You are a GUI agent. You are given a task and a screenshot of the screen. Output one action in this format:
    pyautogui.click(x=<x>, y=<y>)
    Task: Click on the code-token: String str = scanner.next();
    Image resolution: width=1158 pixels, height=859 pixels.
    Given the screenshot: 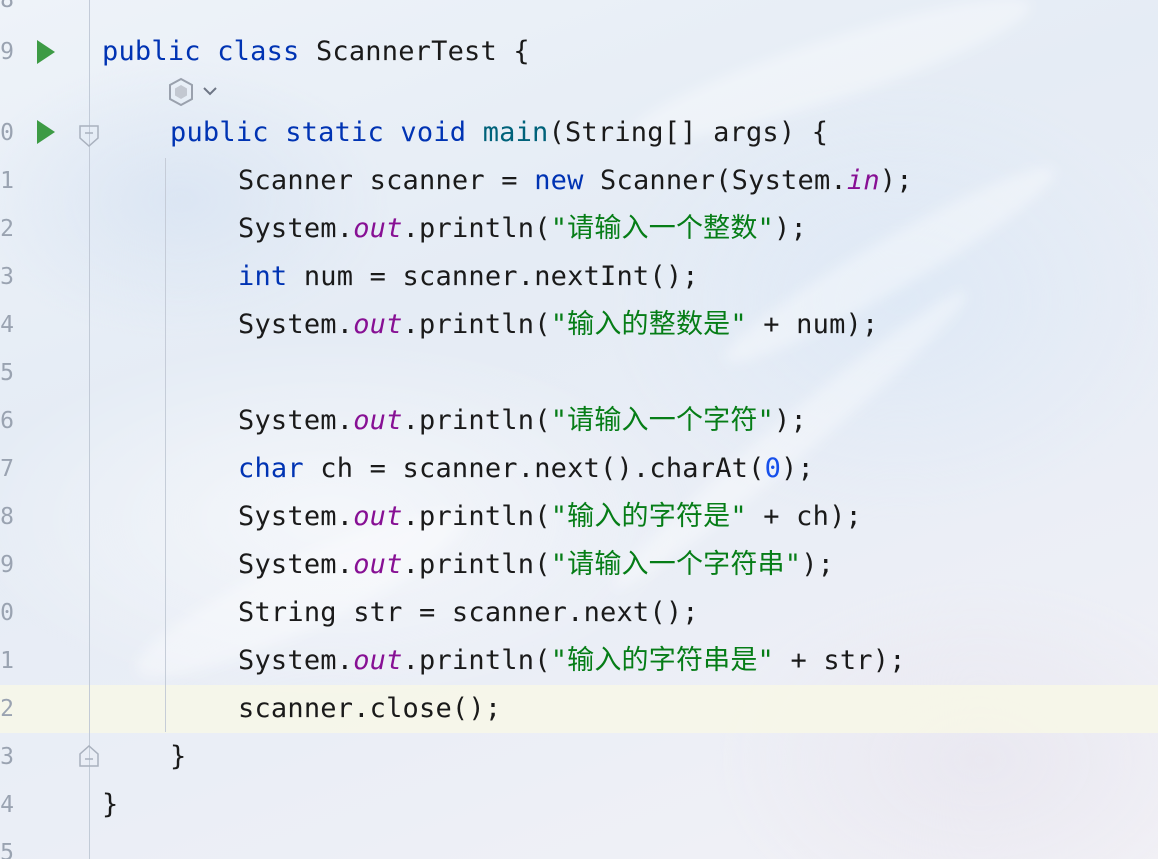 What is the action you would take?
    pyautogui.click(x=468, y=612)
    